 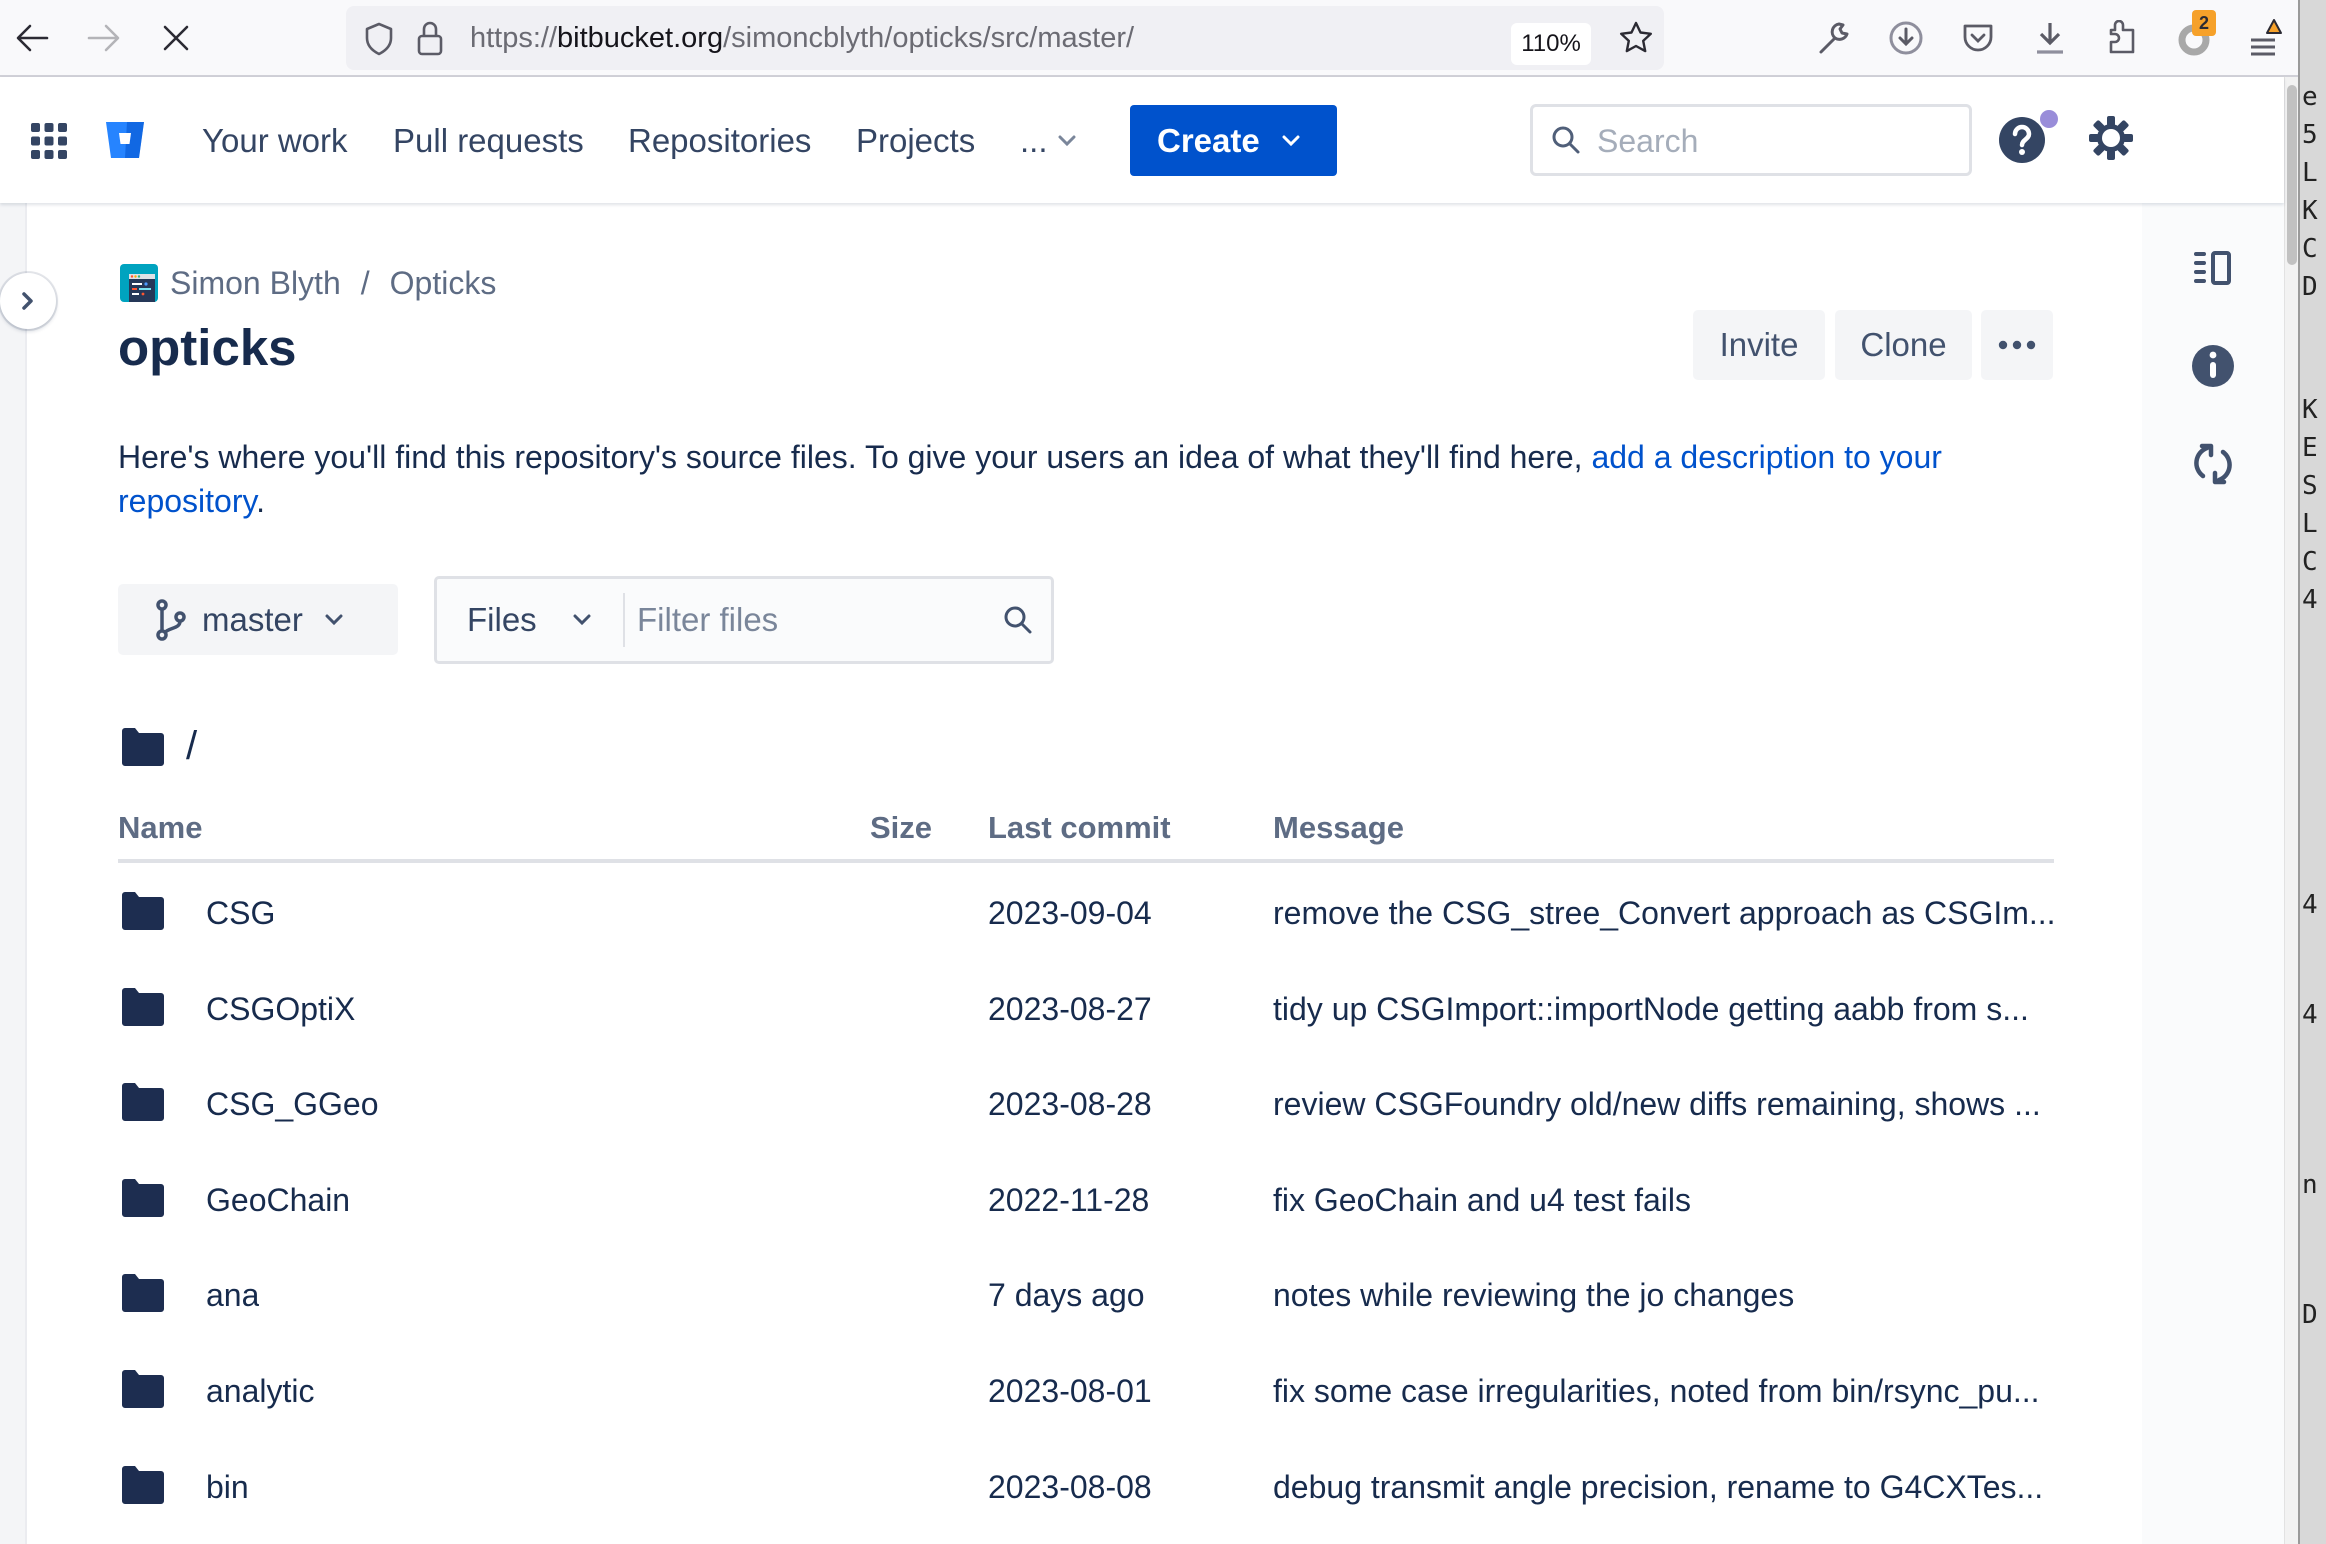 I want to click on create-button: Create, so click(x=1233, y=140).